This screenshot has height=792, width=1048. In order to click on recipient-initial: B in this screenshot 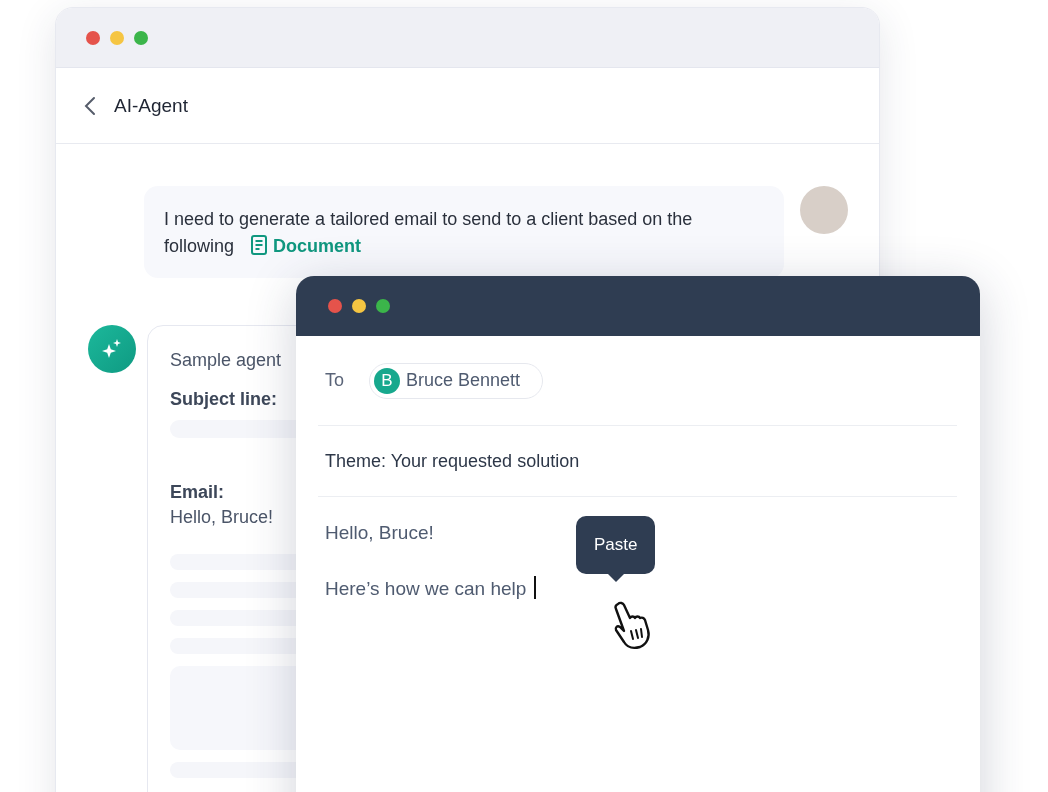, I will do `click(387, 380)`.